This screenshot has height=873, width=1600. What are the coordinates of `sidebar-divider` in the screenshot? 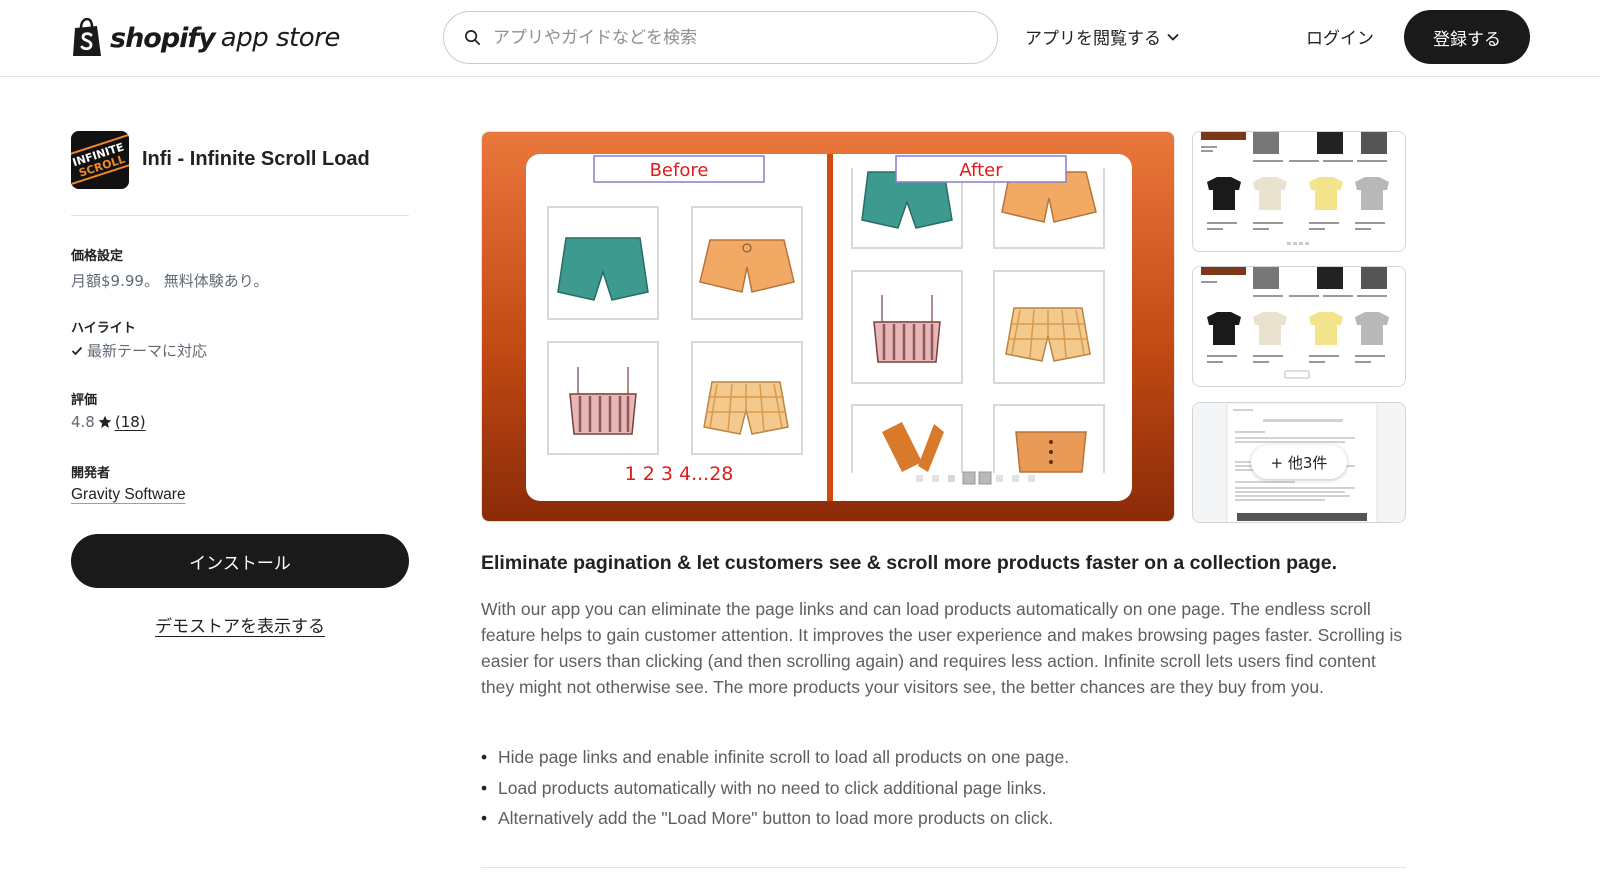 It's located at (240, 215).